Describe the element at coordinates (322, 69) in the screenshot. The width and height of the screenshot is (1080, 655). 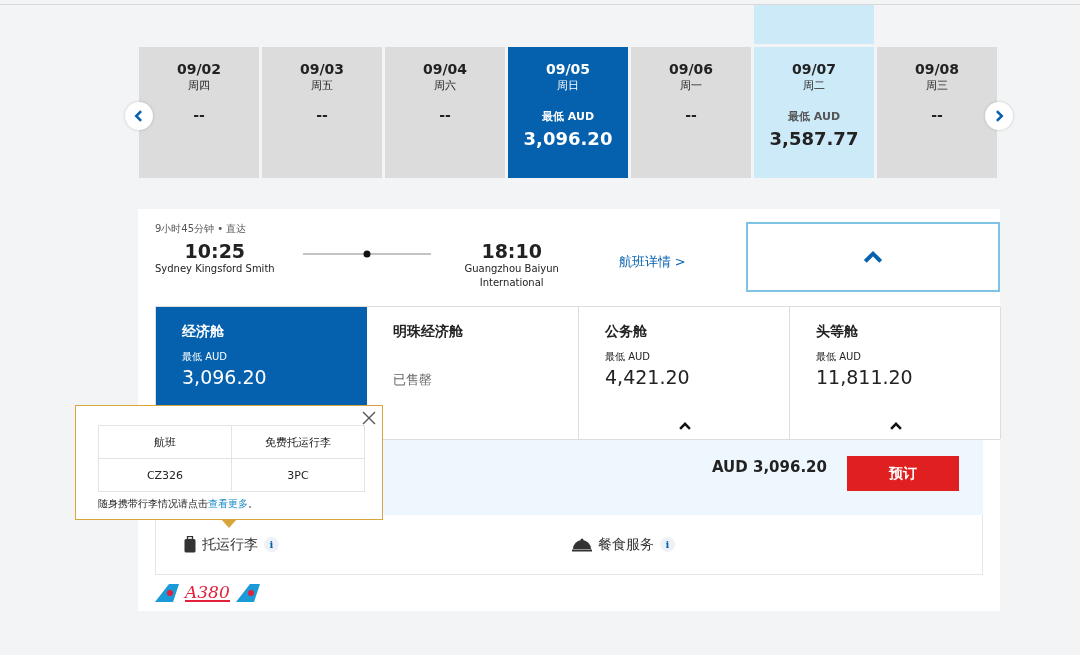
I see `date-text: 09/03` at that location.